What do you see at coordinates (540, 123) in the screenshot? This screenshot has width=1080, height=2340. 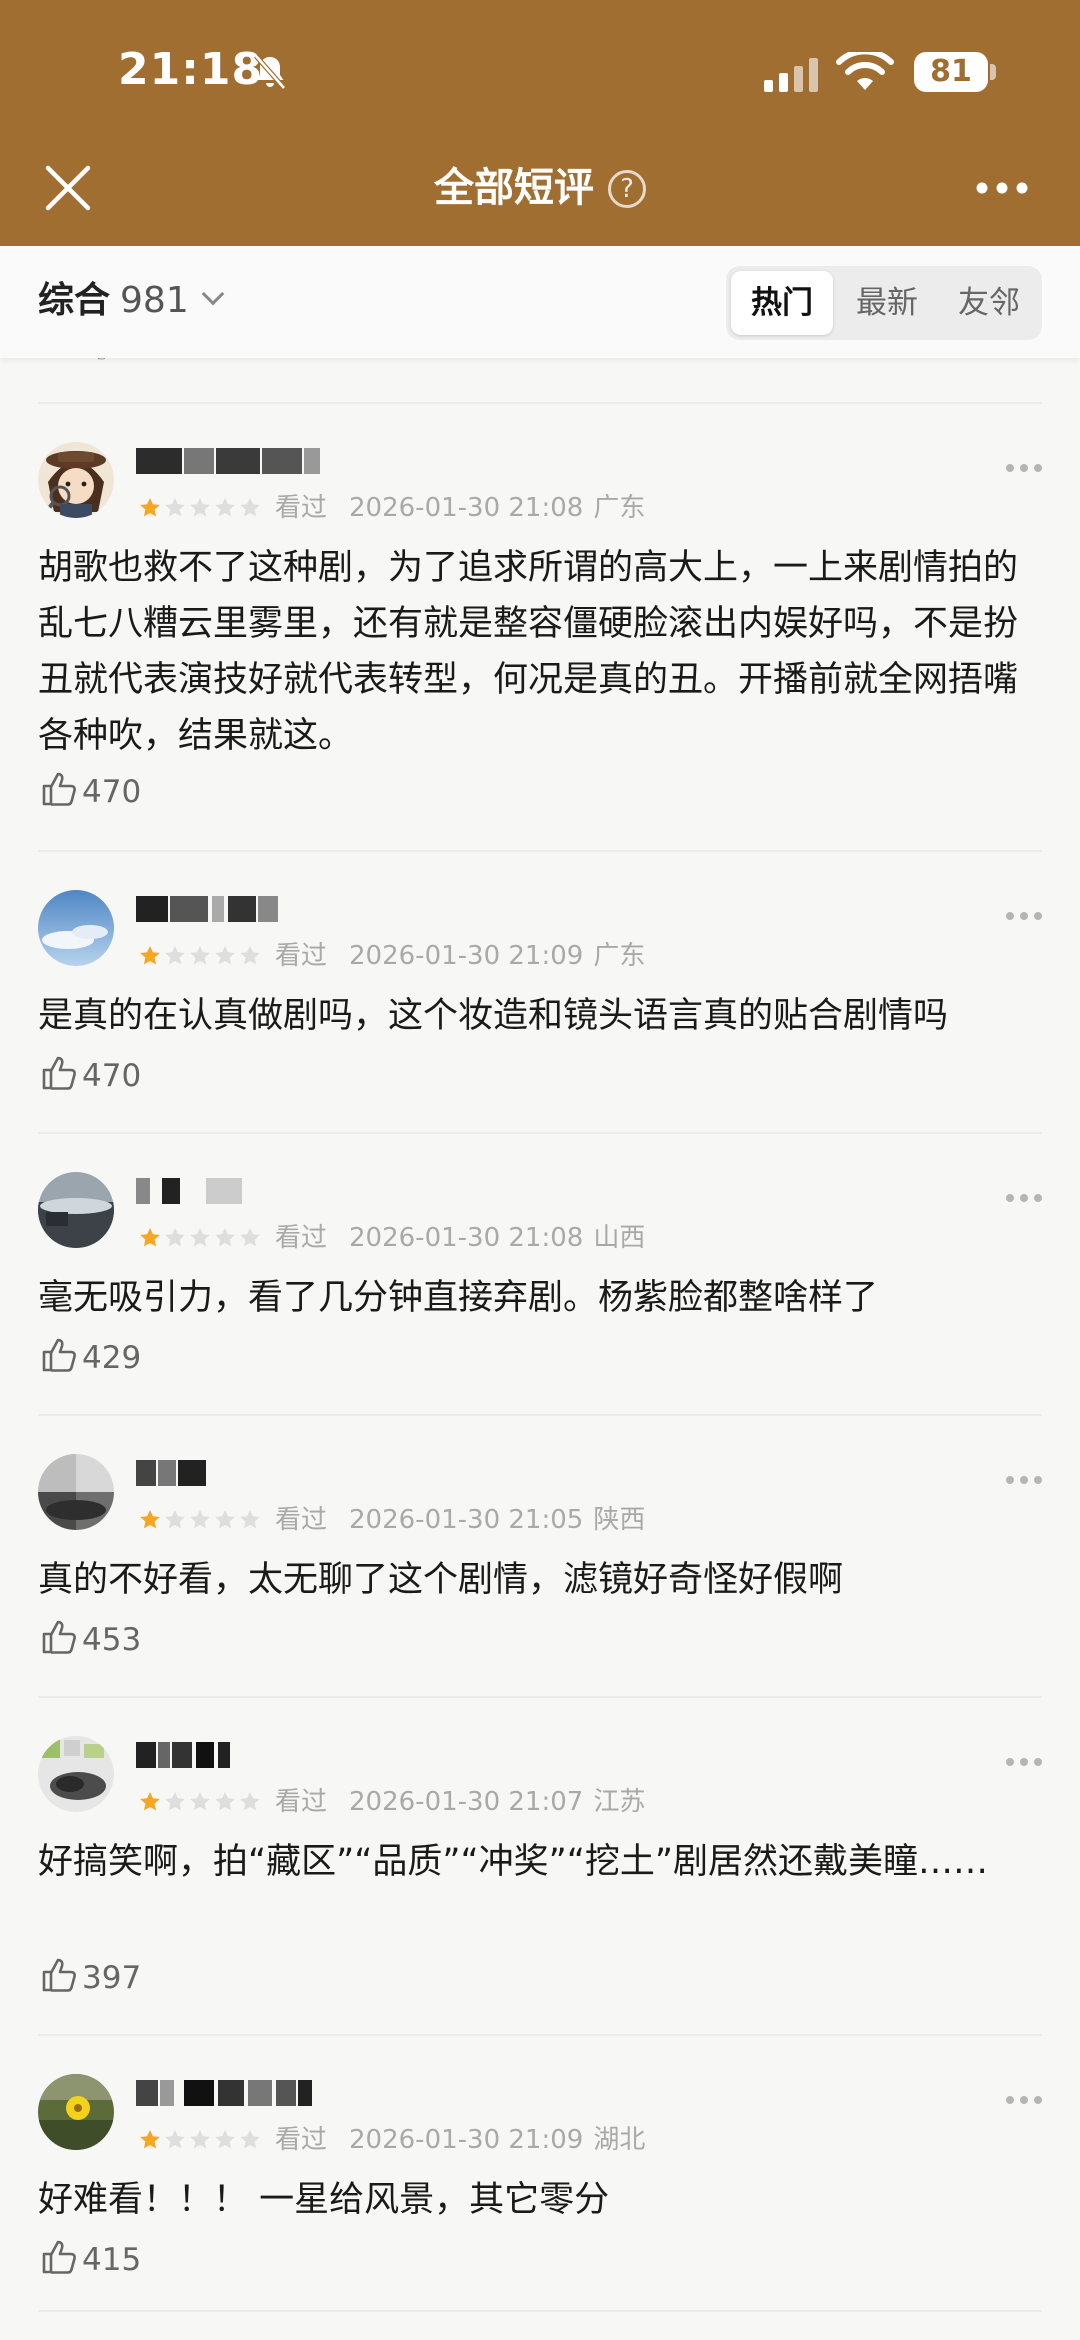 I see `app-header: 21:18 81 全部短评?` at bounding box center [540, 123].